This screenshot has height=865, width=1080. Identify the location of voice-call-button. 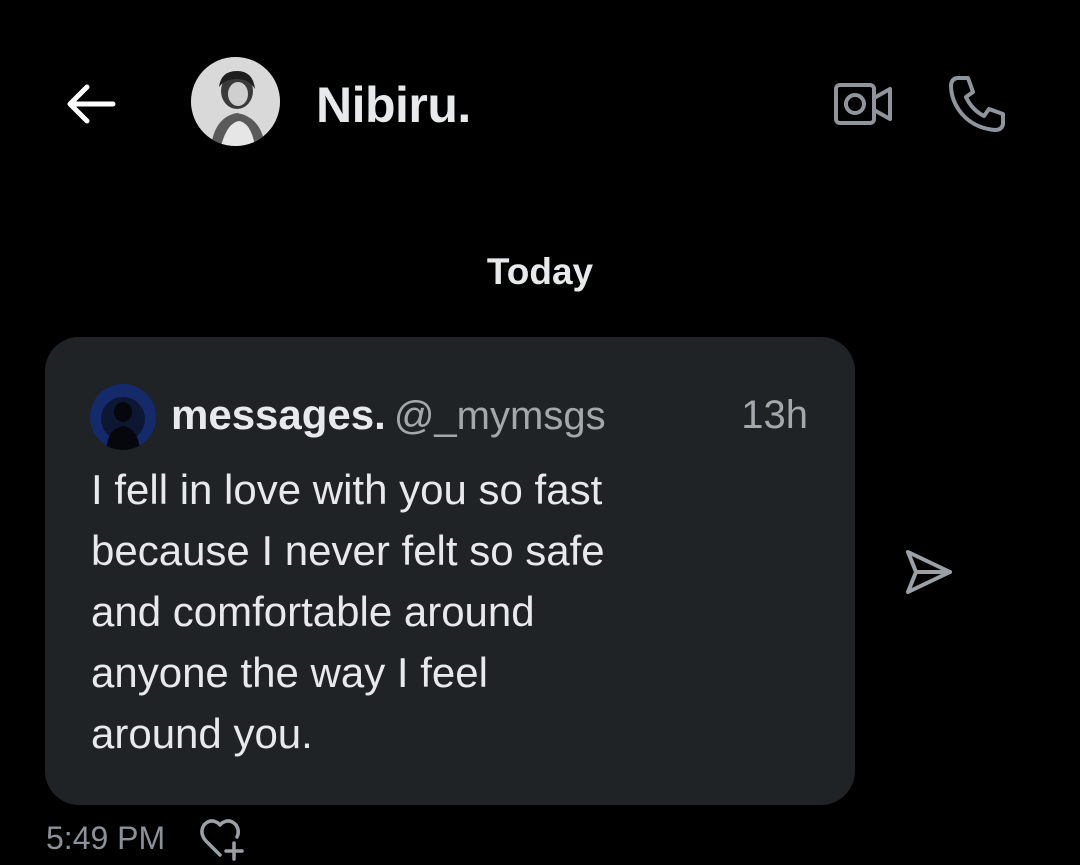
(977, 103).